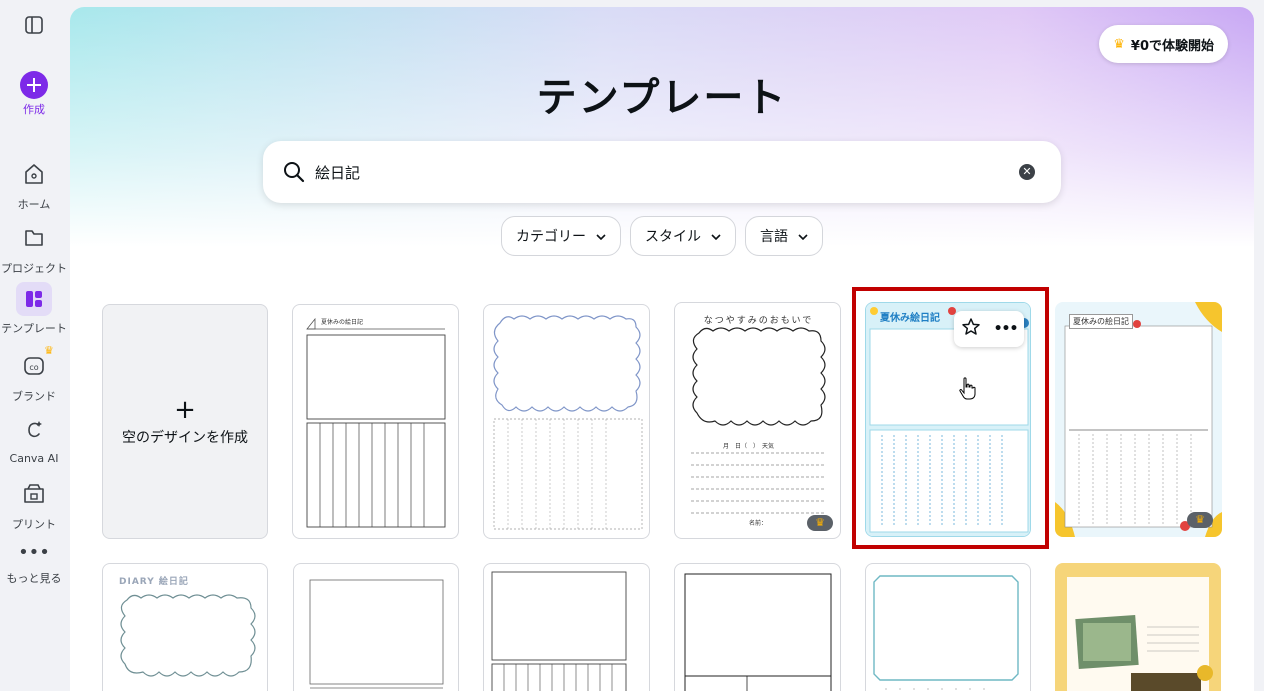 The image size is (1264, 691). I want to click on sidebar-item-print: プリント, so click(34, 506).